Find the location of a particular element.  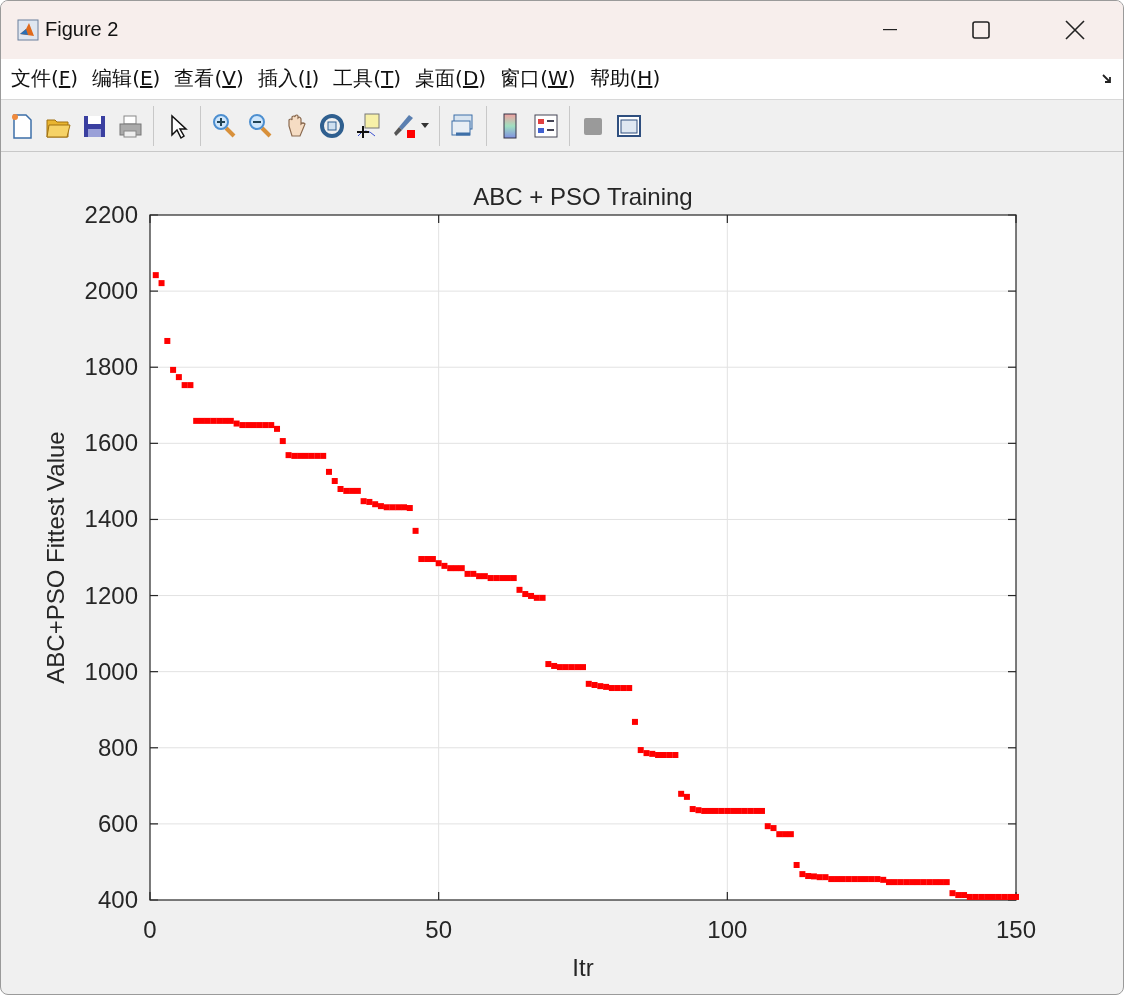

menu-item: 查看(V) is located at coordinates (209, 79).